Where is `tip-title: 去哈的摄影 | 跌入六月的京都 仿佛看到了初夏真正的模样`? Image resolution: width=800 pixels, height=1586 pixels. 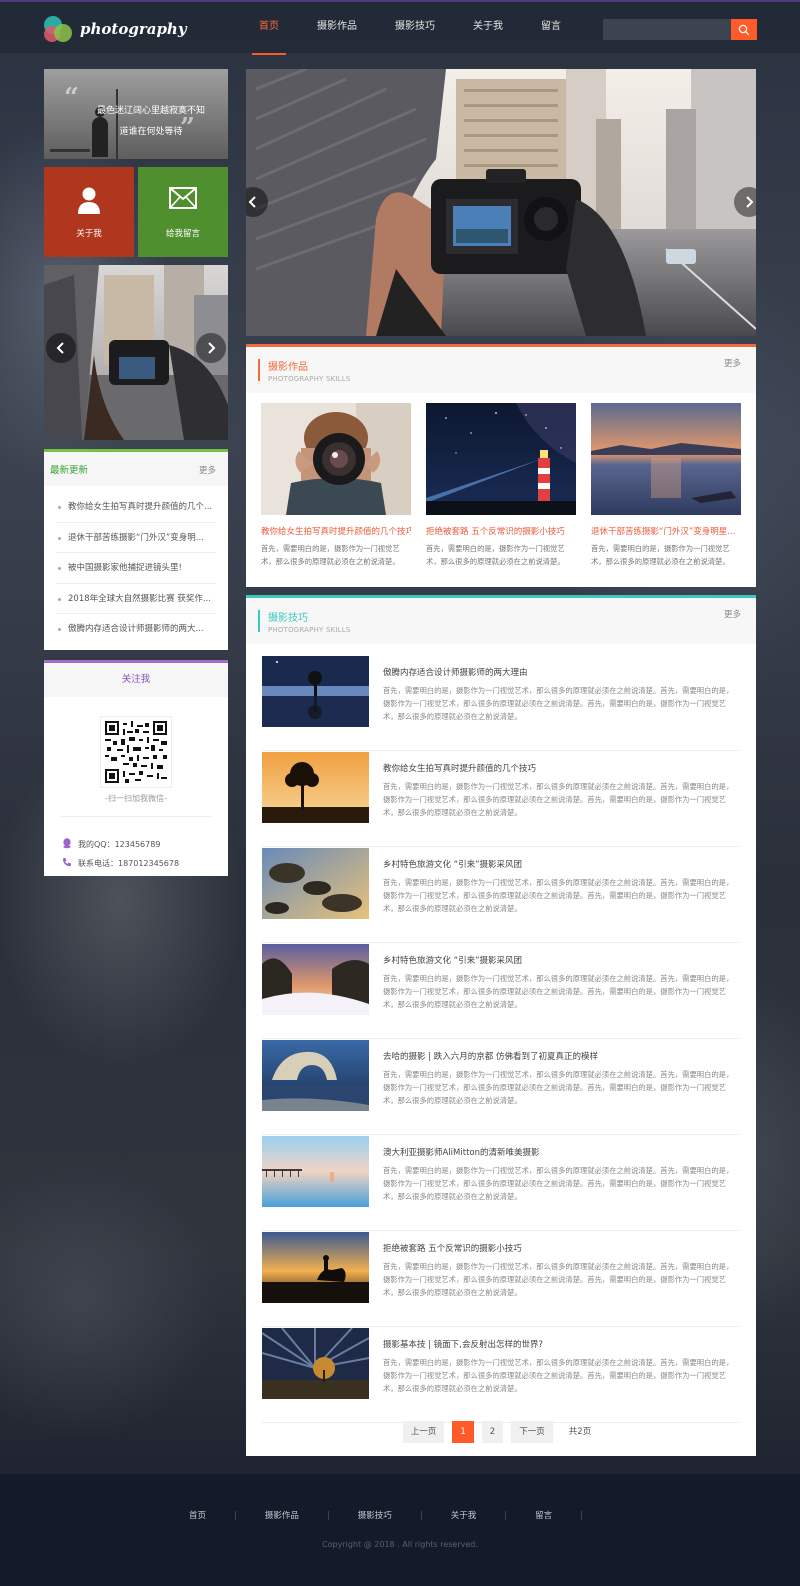 tip-title: 去哈的摄影 | 跌入六月的京都 仿佛看到了初夏真正的模样 is located at coordinates (490, 1056).